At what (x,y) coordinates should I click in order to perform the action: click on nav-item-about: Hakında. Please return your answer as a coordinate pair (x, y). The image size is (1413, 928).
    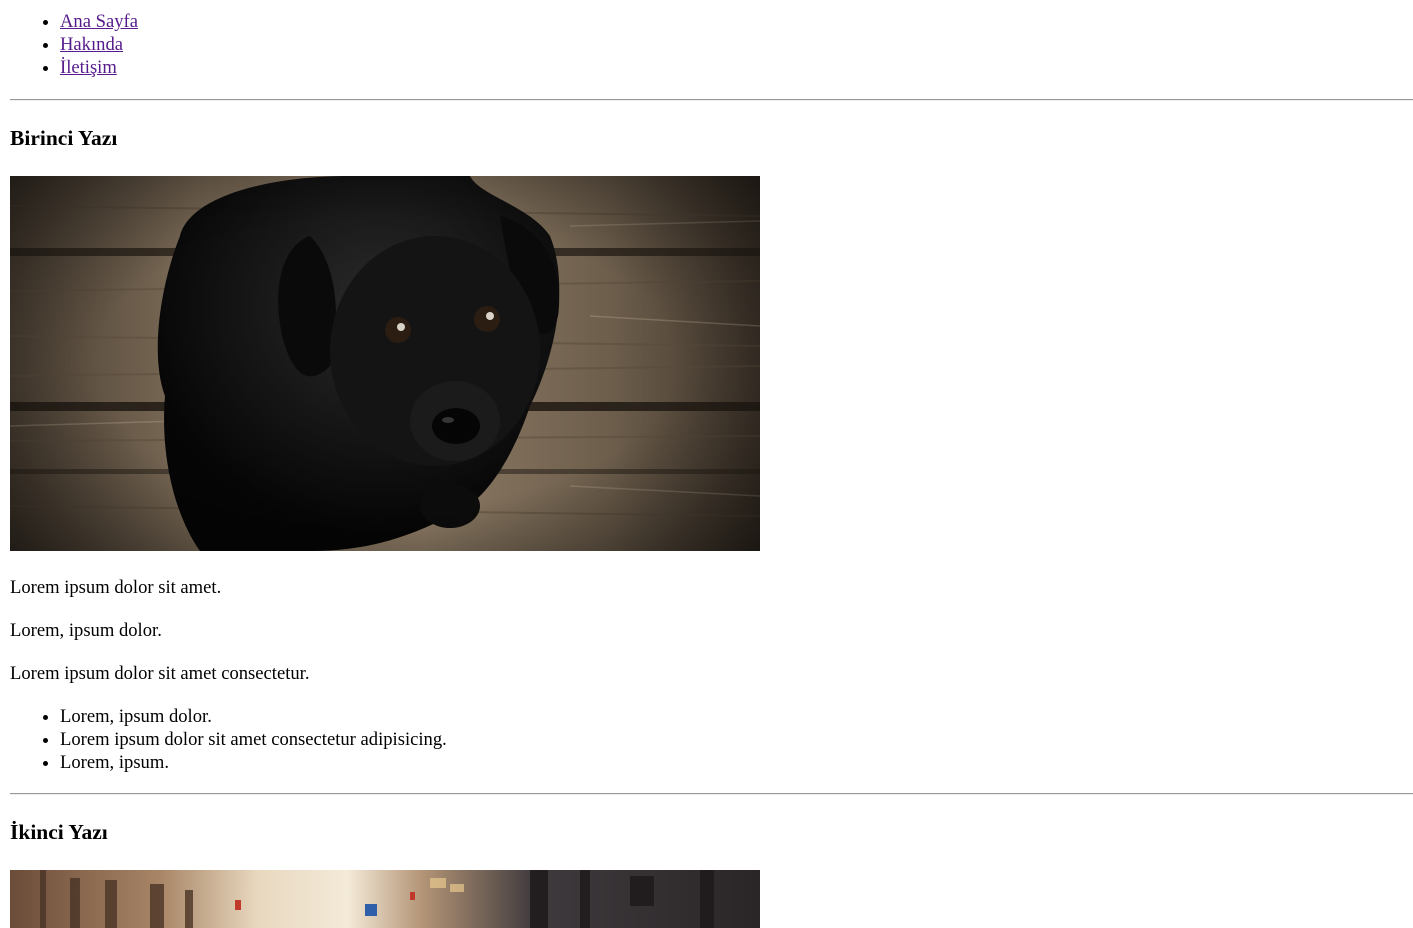
    Looking at the image, I should click on (99, 44).